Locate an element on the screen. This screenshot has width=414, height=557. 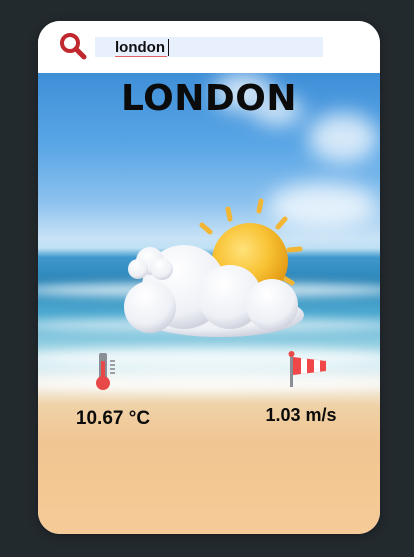
search-icon is located at coordinates (73, 46).